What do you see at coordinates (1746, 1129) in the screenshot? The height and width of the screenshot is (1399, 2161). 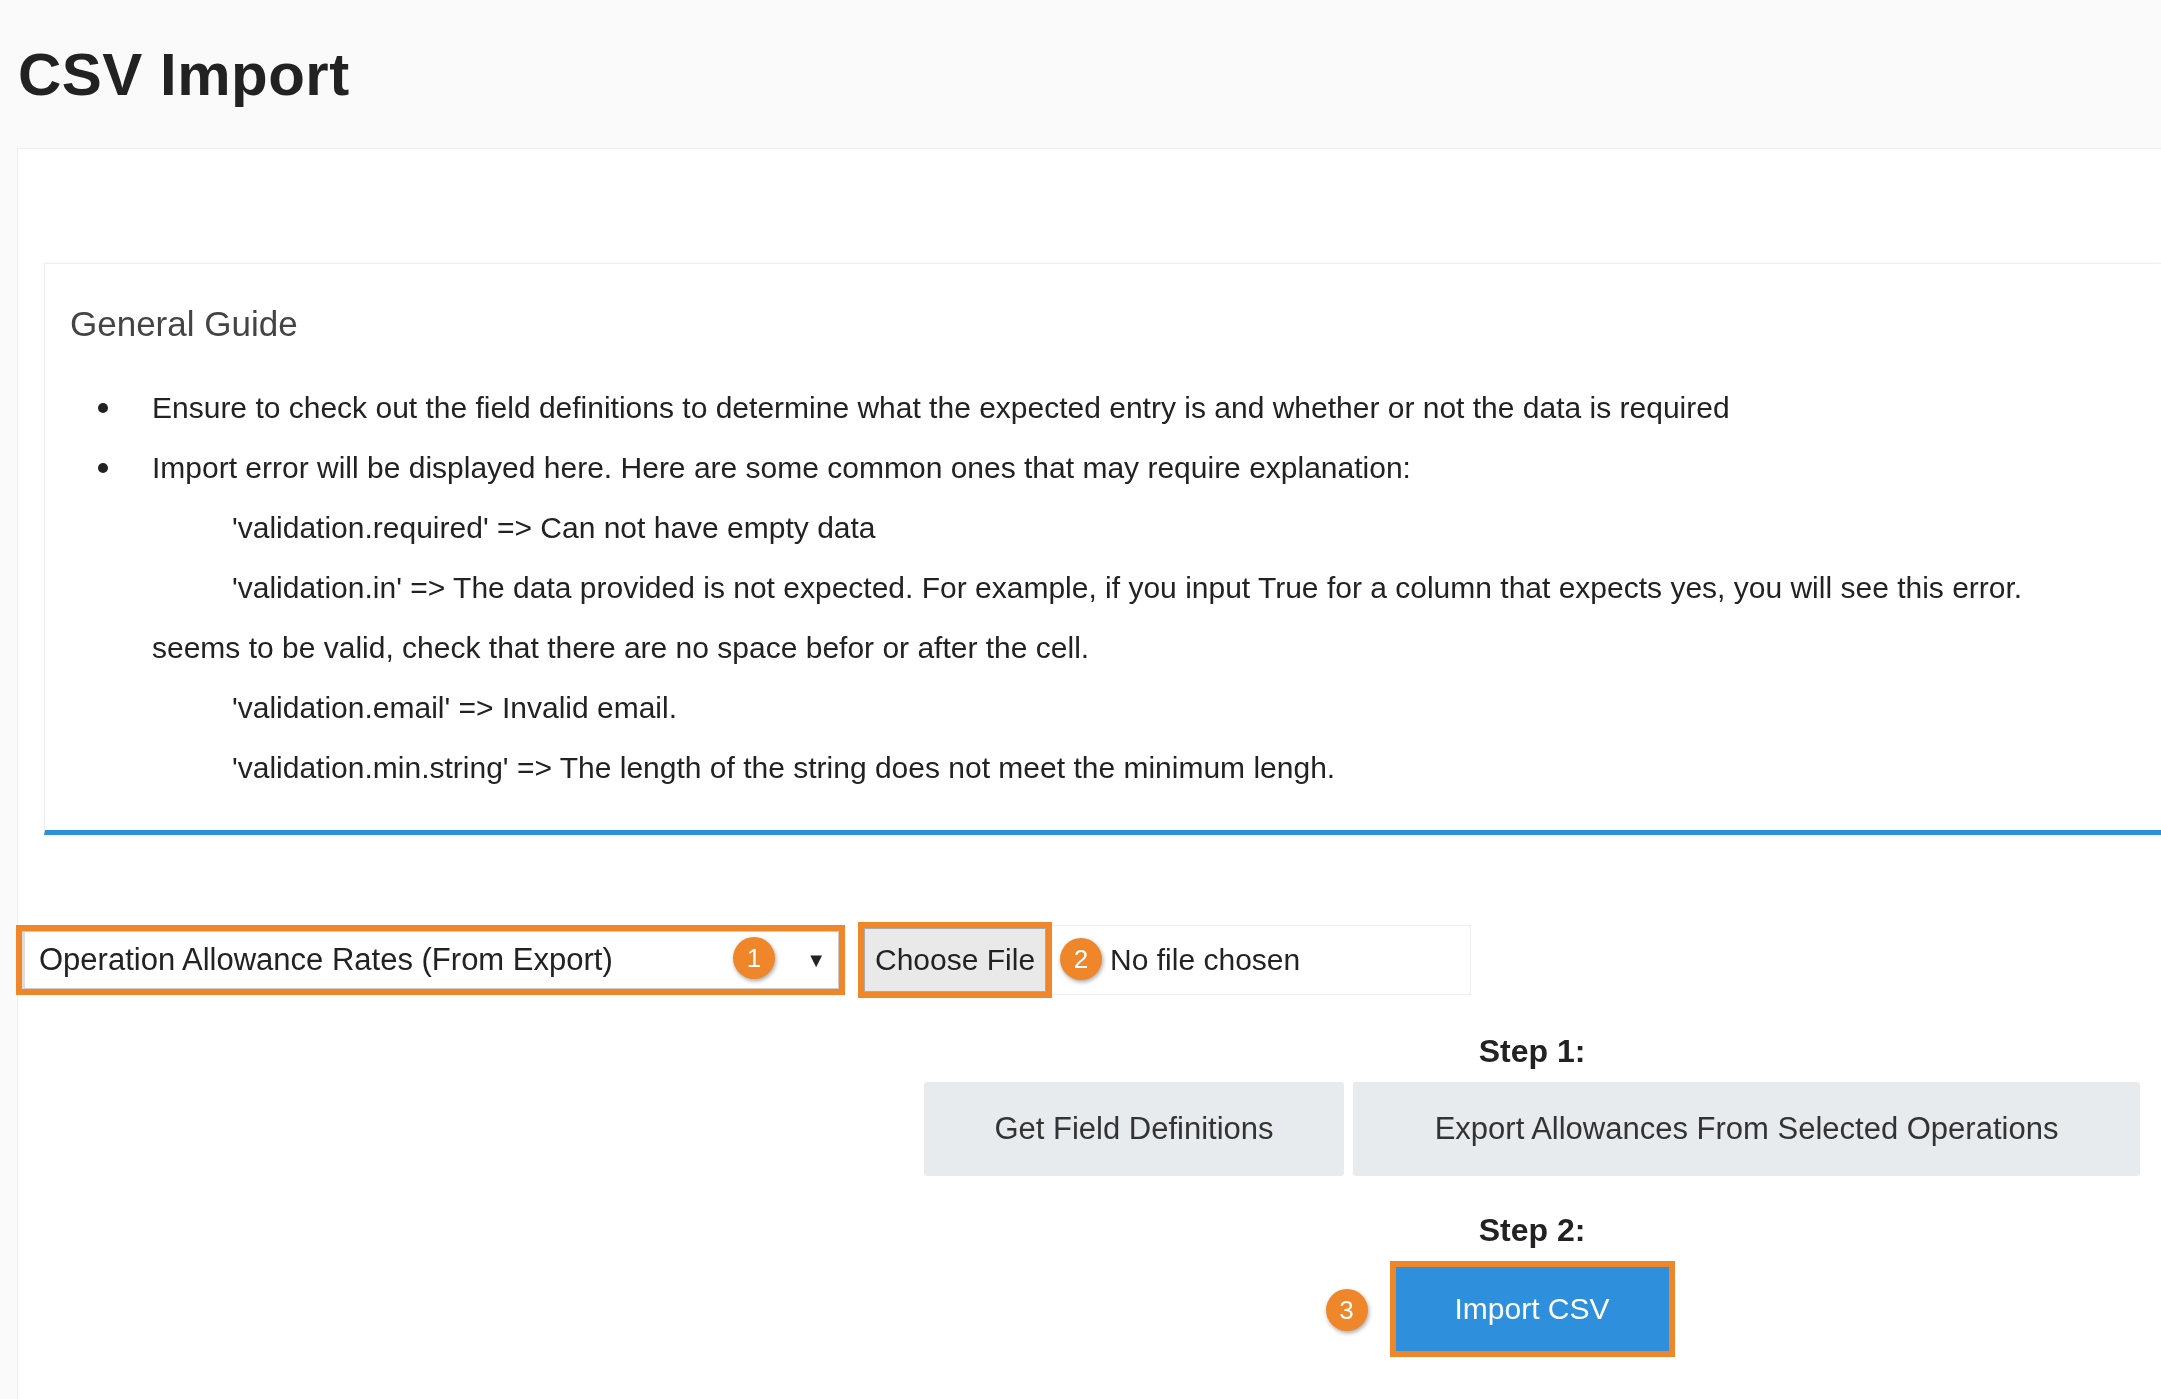 I see `step-button: Export Allowances From Selected Operations` at bounding box center [1746, 1129].